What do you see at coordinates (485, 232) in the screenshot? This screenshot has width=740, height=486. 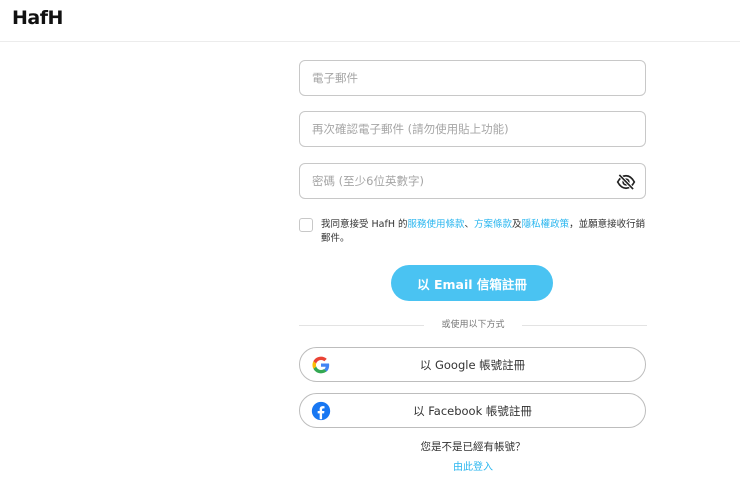 I see `consent-text: 我同意接受 HafH 的服務使用條款、方案條款及隱私權政策，並願意接收行銷郵件。` at bounding box center [485, 232].